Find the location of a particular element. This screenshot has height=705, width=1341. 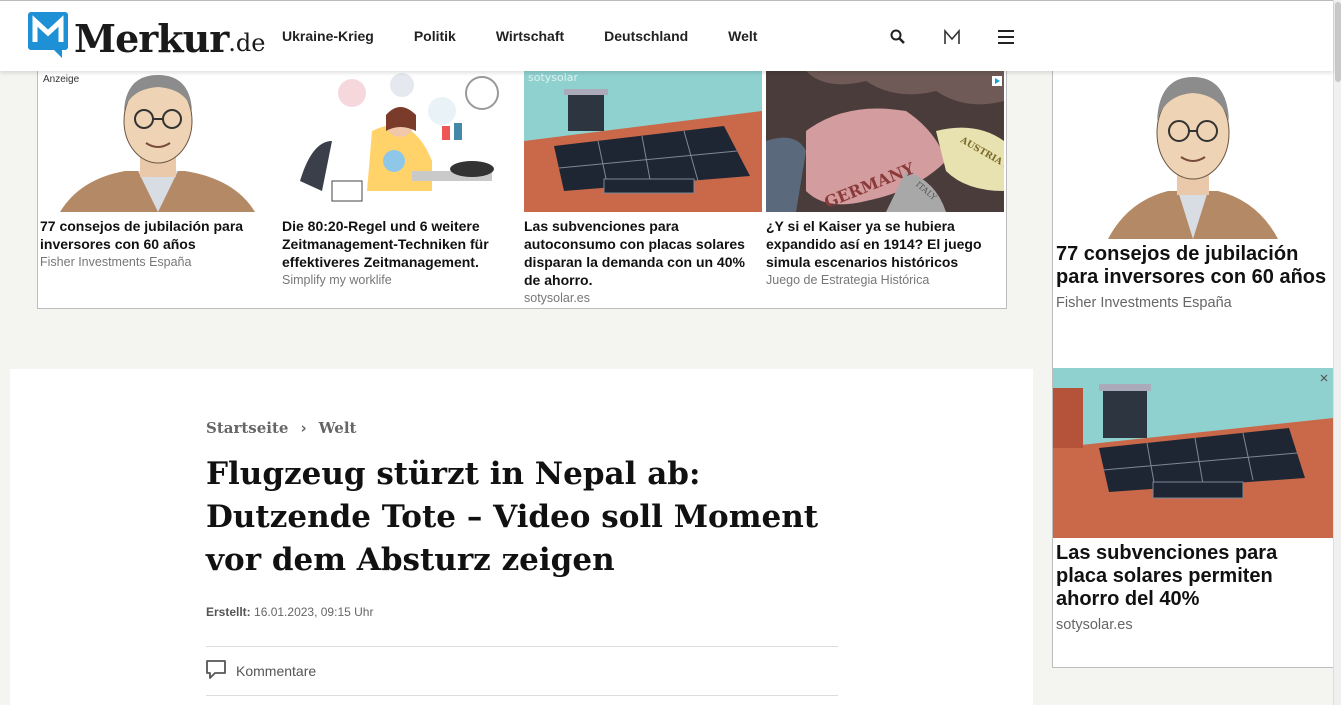

meta-label: Erstellt: is located at coordinates (228, 612).